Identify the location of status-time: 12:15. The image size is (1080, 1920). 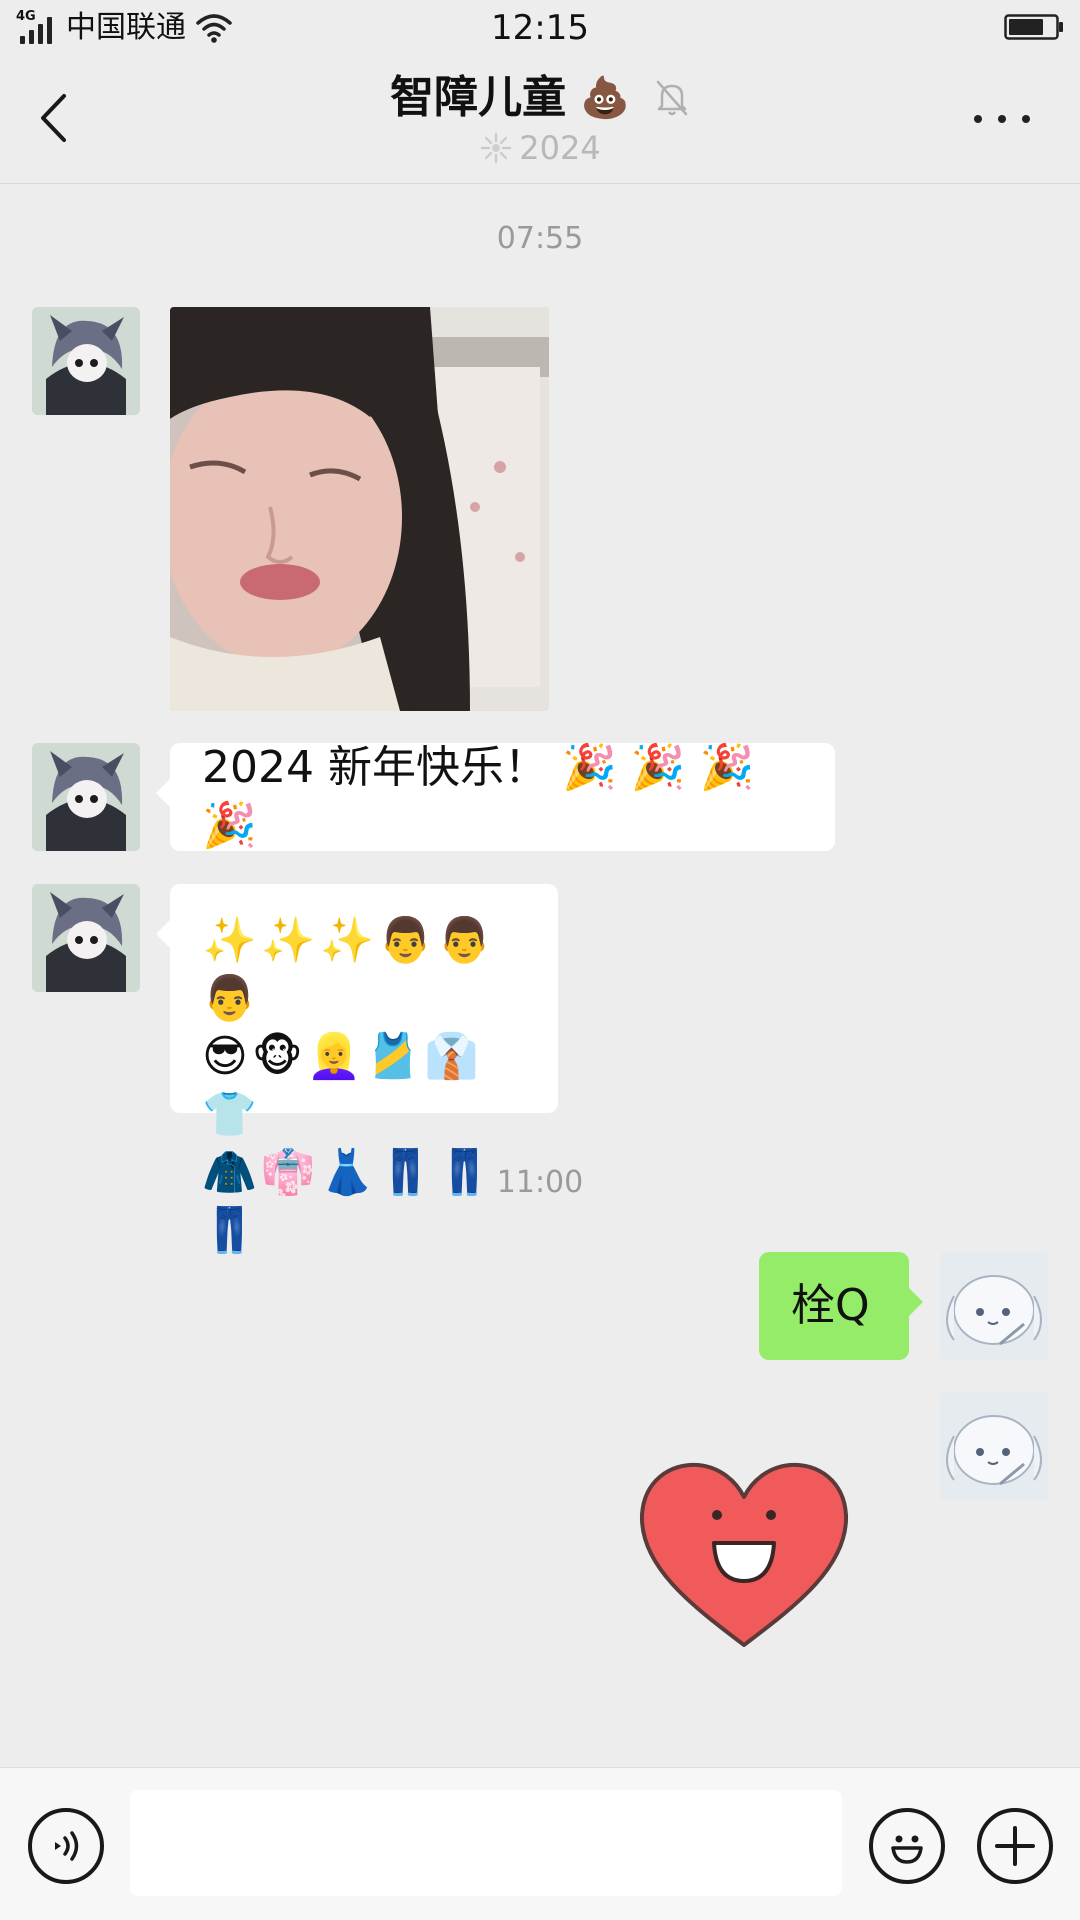
(540, 28).